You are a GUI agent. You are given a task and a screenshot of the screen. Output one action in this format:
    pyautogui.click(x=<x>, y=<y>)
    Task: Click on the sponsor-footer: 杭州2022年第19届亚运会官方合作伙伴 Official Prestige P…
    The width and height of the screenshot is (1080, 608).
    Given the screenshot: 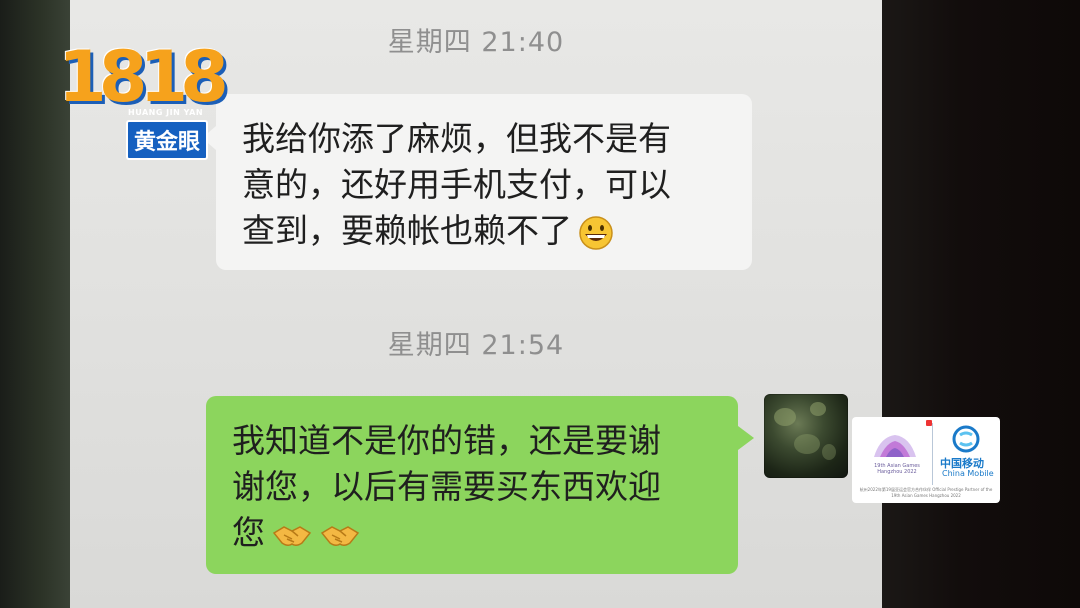 What is the action you would take?
    pyautogui.click(x=926, y=492)
    